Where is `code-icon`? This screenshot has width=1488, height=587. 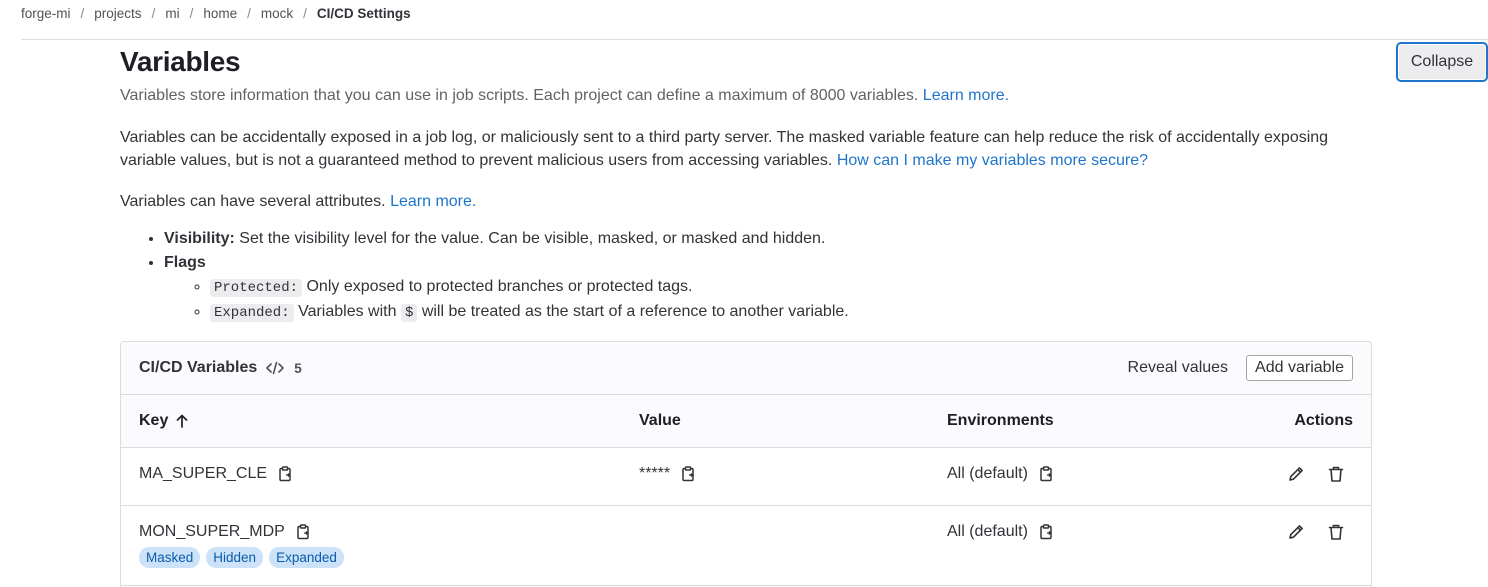
code-icon is located at coordinates (277, 368).